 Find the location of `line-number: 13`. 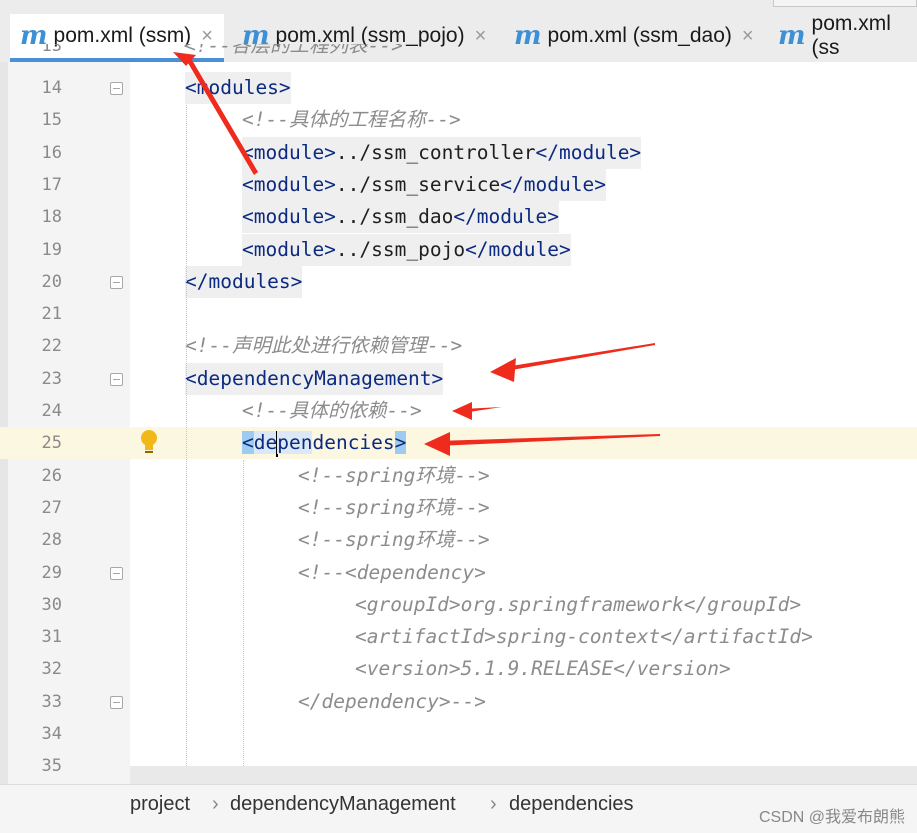

line-number: 13 is located at coordinates (51, 50).